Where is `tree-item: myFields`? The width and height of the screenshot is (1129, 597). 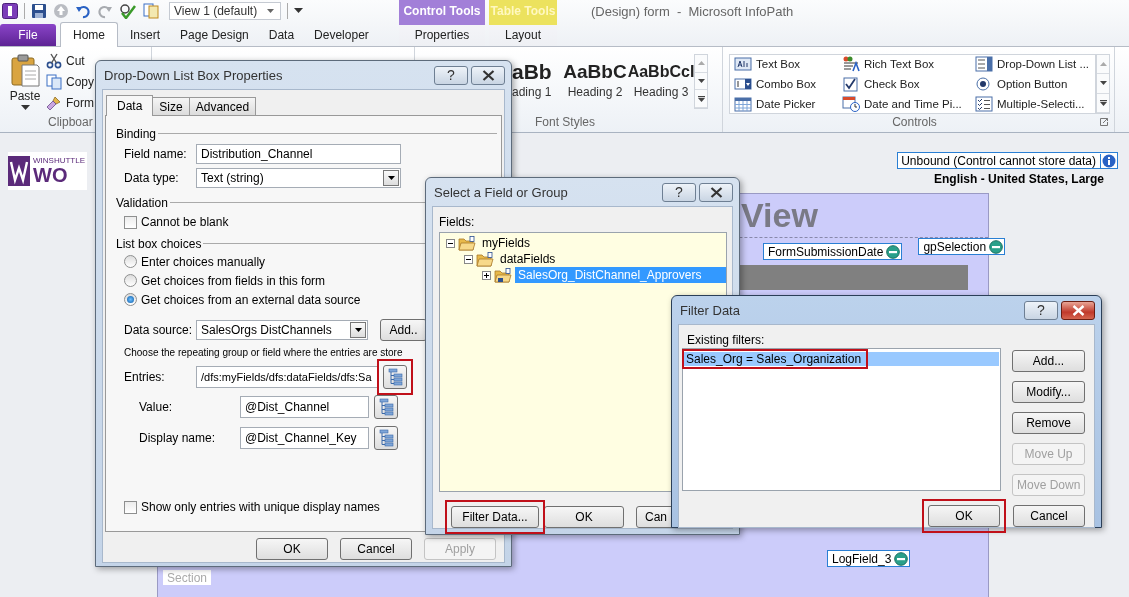
tree-item: myFields is located at coordinates (506, 243).